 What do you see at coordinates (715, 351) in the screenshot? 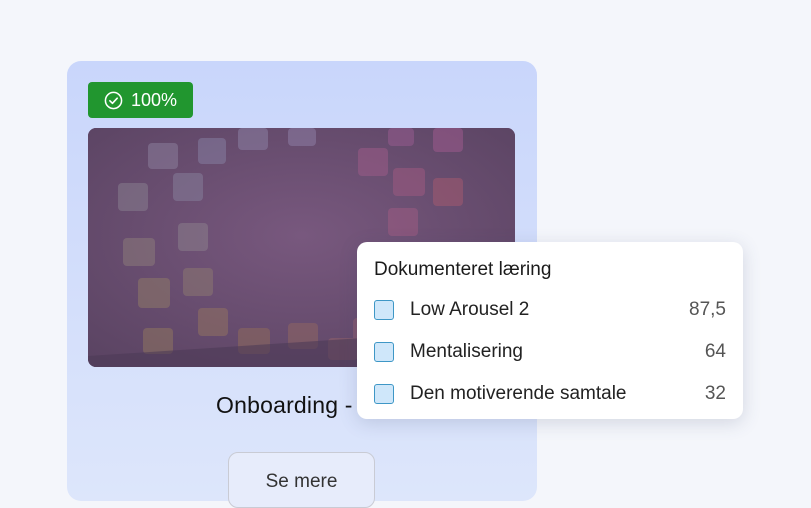
I see `item-value: 64` at bounding box center [715, 351].